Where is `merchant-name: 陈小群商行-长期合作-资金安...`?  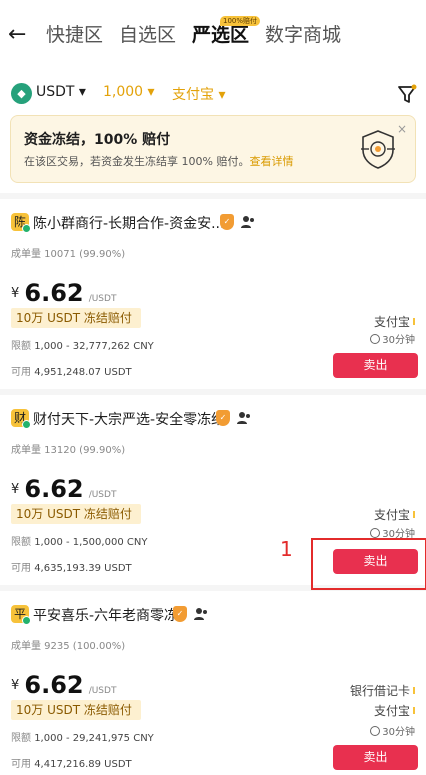
merchant-name: 陈小群商行-长期合作-资金安... is located at coordinates (128, 223).